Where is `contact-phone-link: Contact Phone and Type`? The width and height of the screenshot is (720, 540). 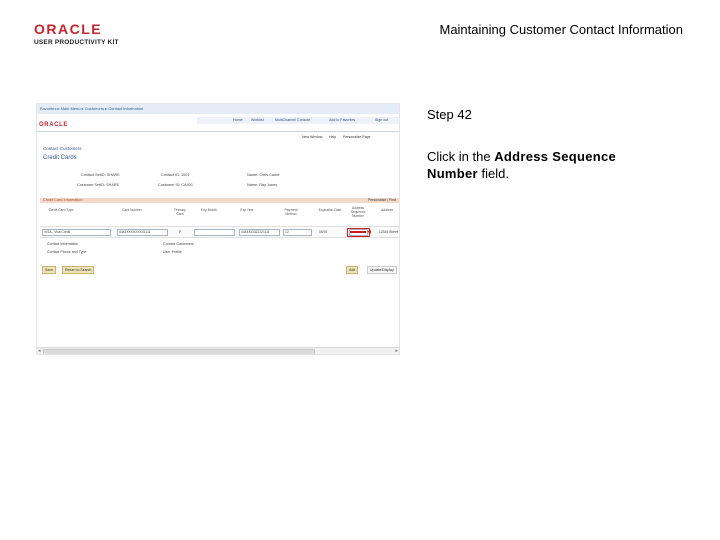
contact-phone-link: Contact Phone and Type is located at coordinates (67, 252).